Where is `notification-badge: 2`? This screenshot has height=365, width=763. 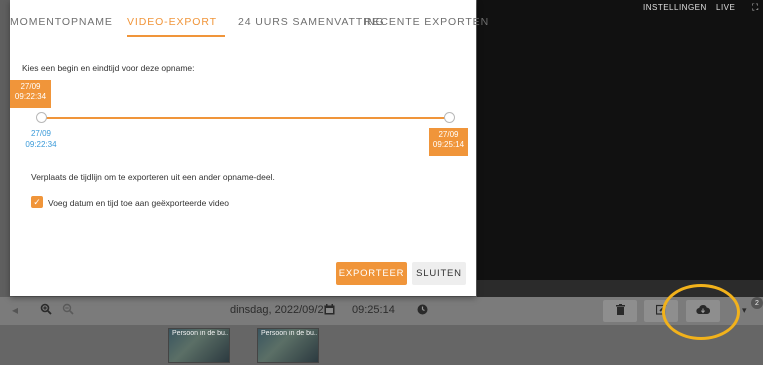
notification-badge: 2 is located at coordinates (757, 303).